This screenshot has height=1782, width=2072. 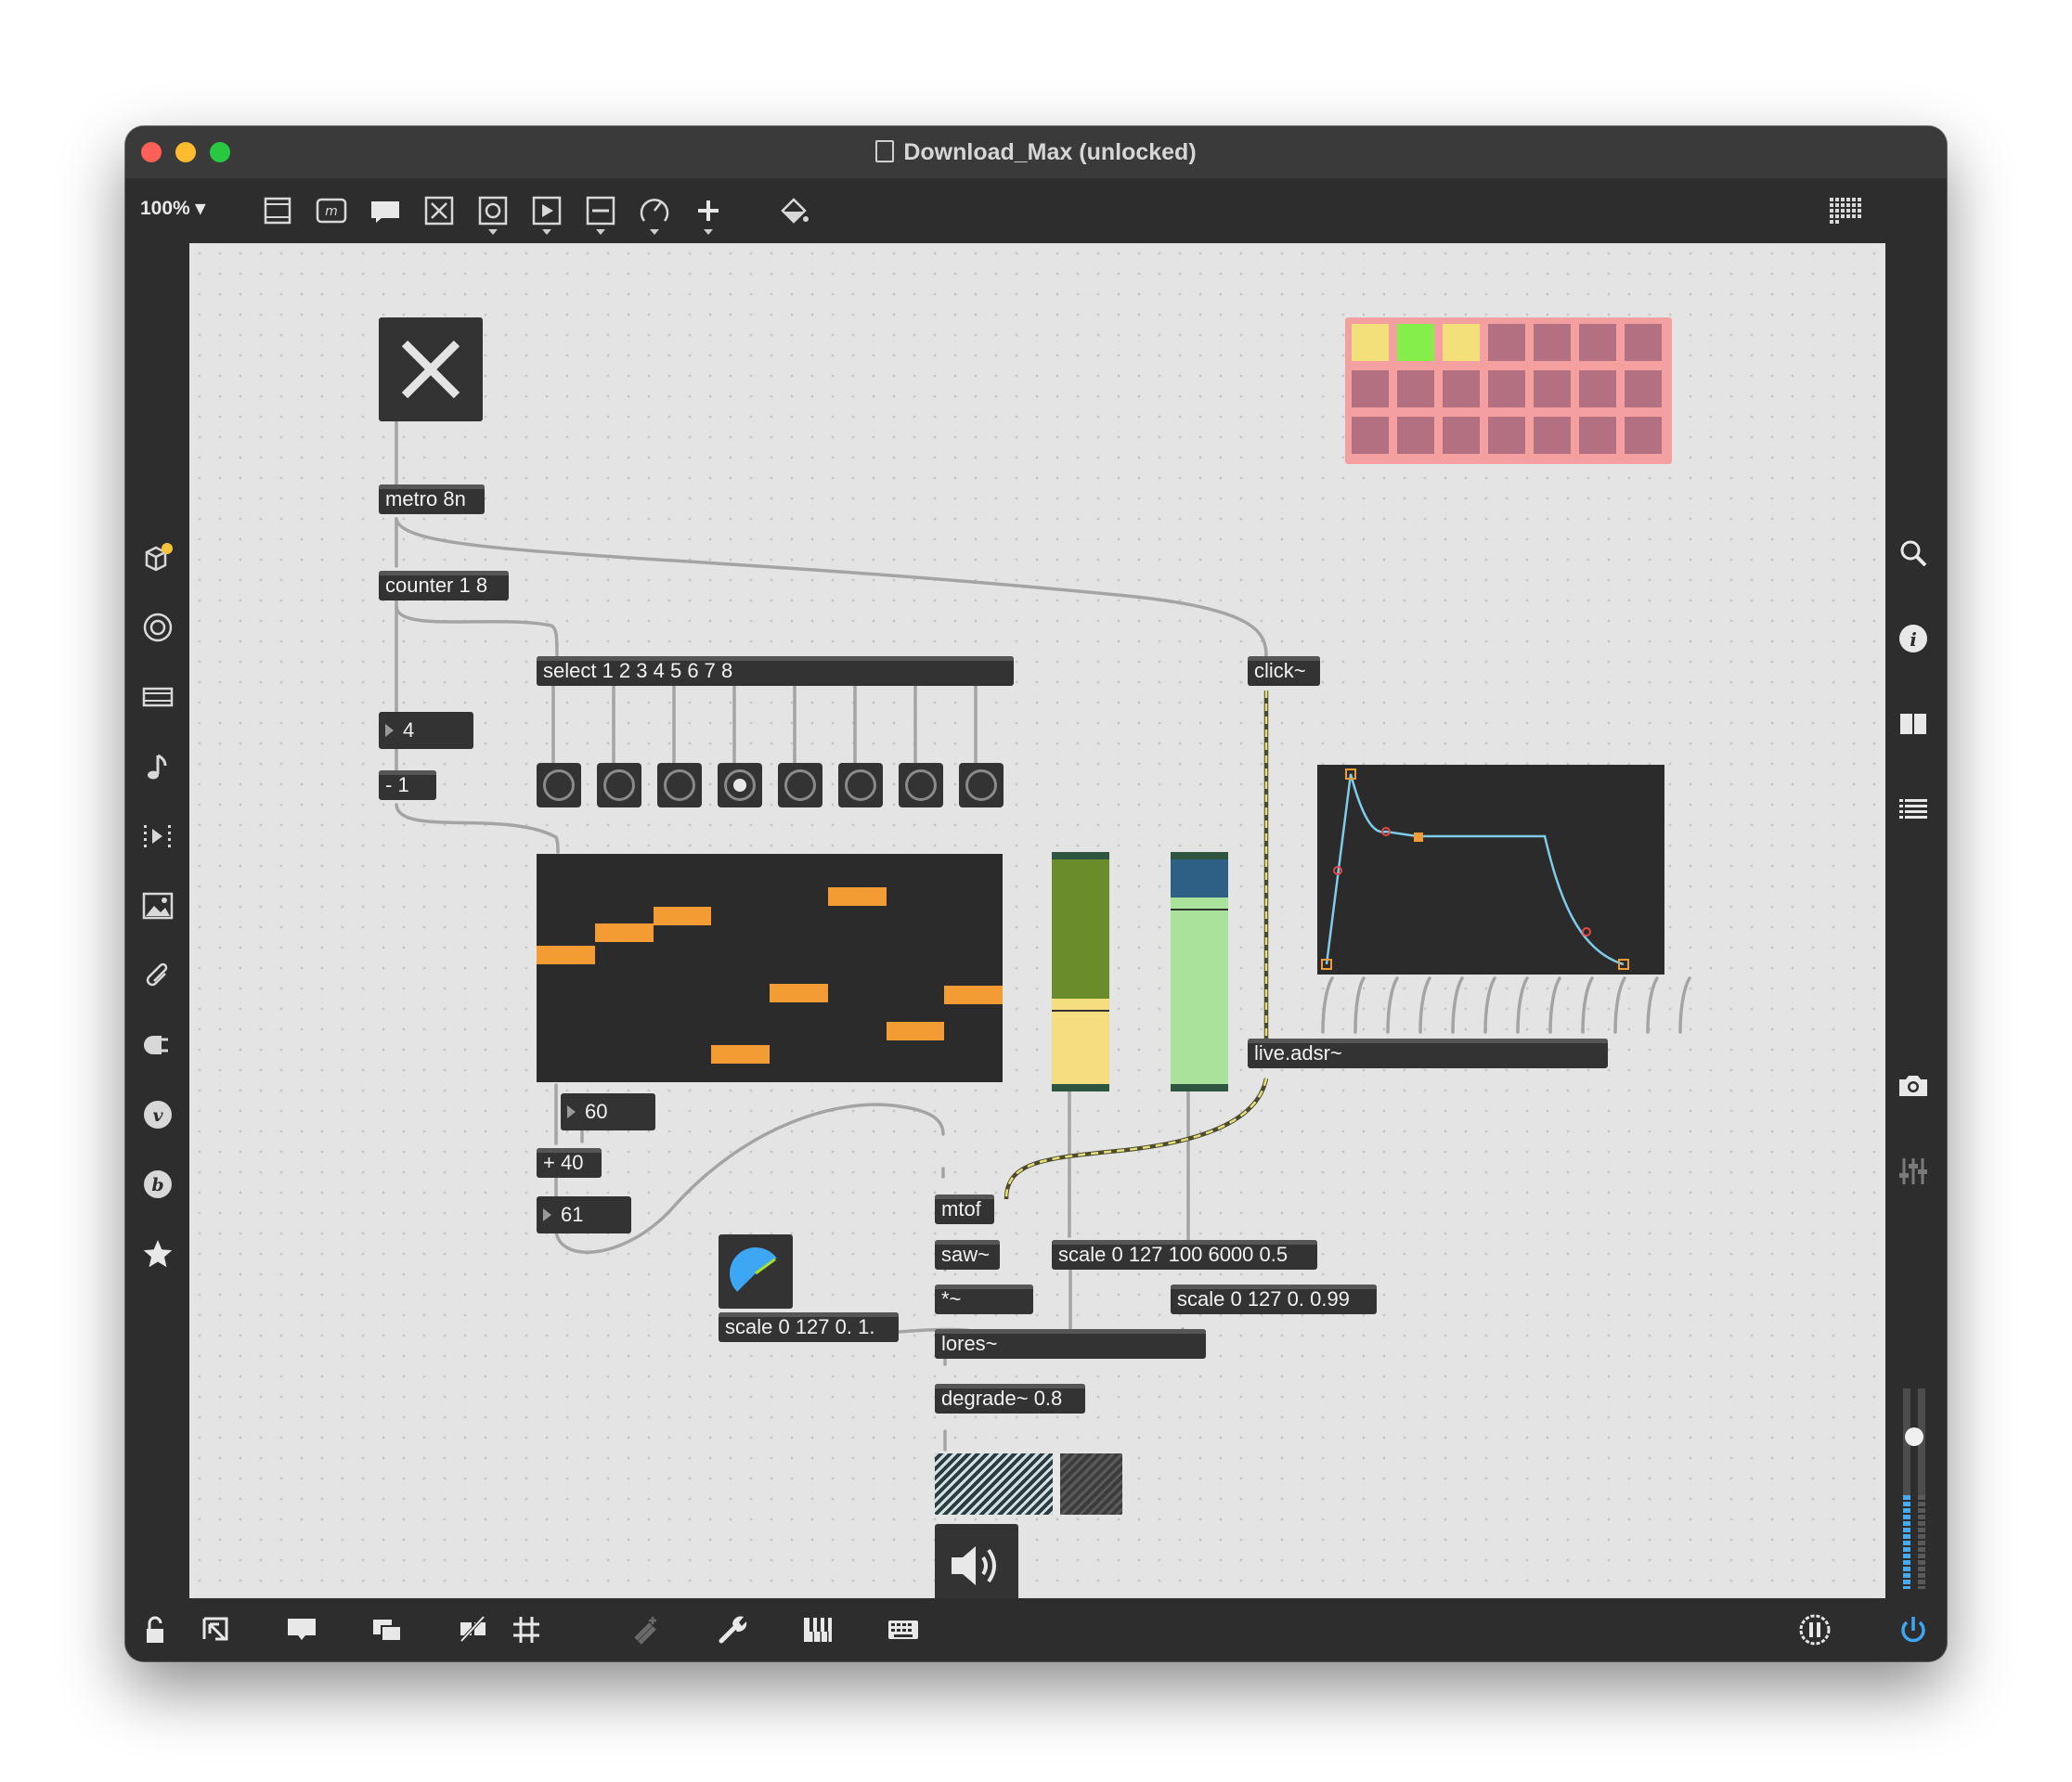 What do you see at coordinates (1914, 638) in the screenshot?
I see `info-icon: i` at bounding box center [1914, 638].